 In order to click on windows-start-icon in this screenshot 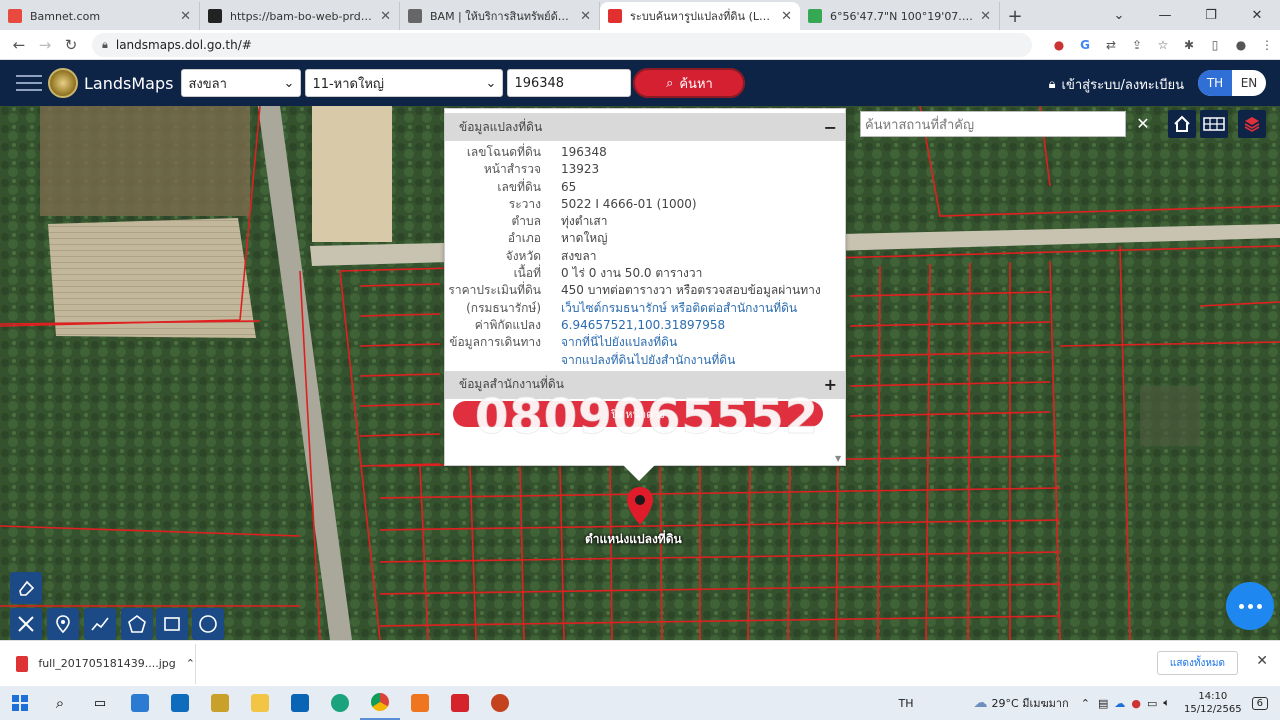, I will do `click(20, 703)`.